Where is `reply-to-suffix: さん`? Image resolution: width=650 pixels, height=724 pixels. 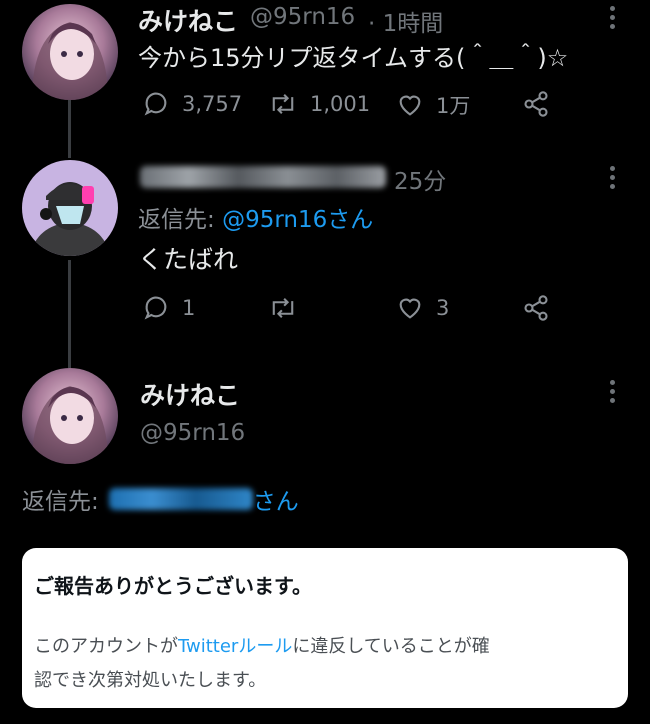 reply-to-suffix: さん is located at coordinates (275, 502).